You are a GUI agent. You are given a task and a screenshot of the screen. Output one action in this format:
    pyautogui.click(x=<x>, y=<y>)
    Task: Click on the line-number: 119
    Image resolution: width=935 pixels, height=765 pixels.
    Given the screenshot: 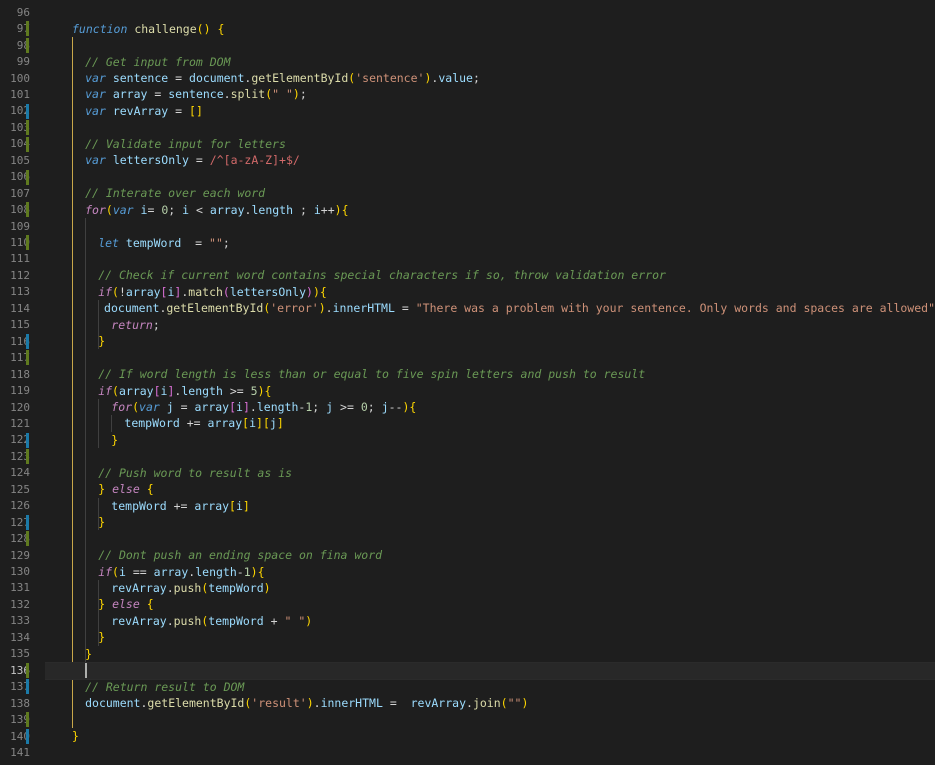 What is the action you would take?
    pyautogui.click(x=20, y=391)
    